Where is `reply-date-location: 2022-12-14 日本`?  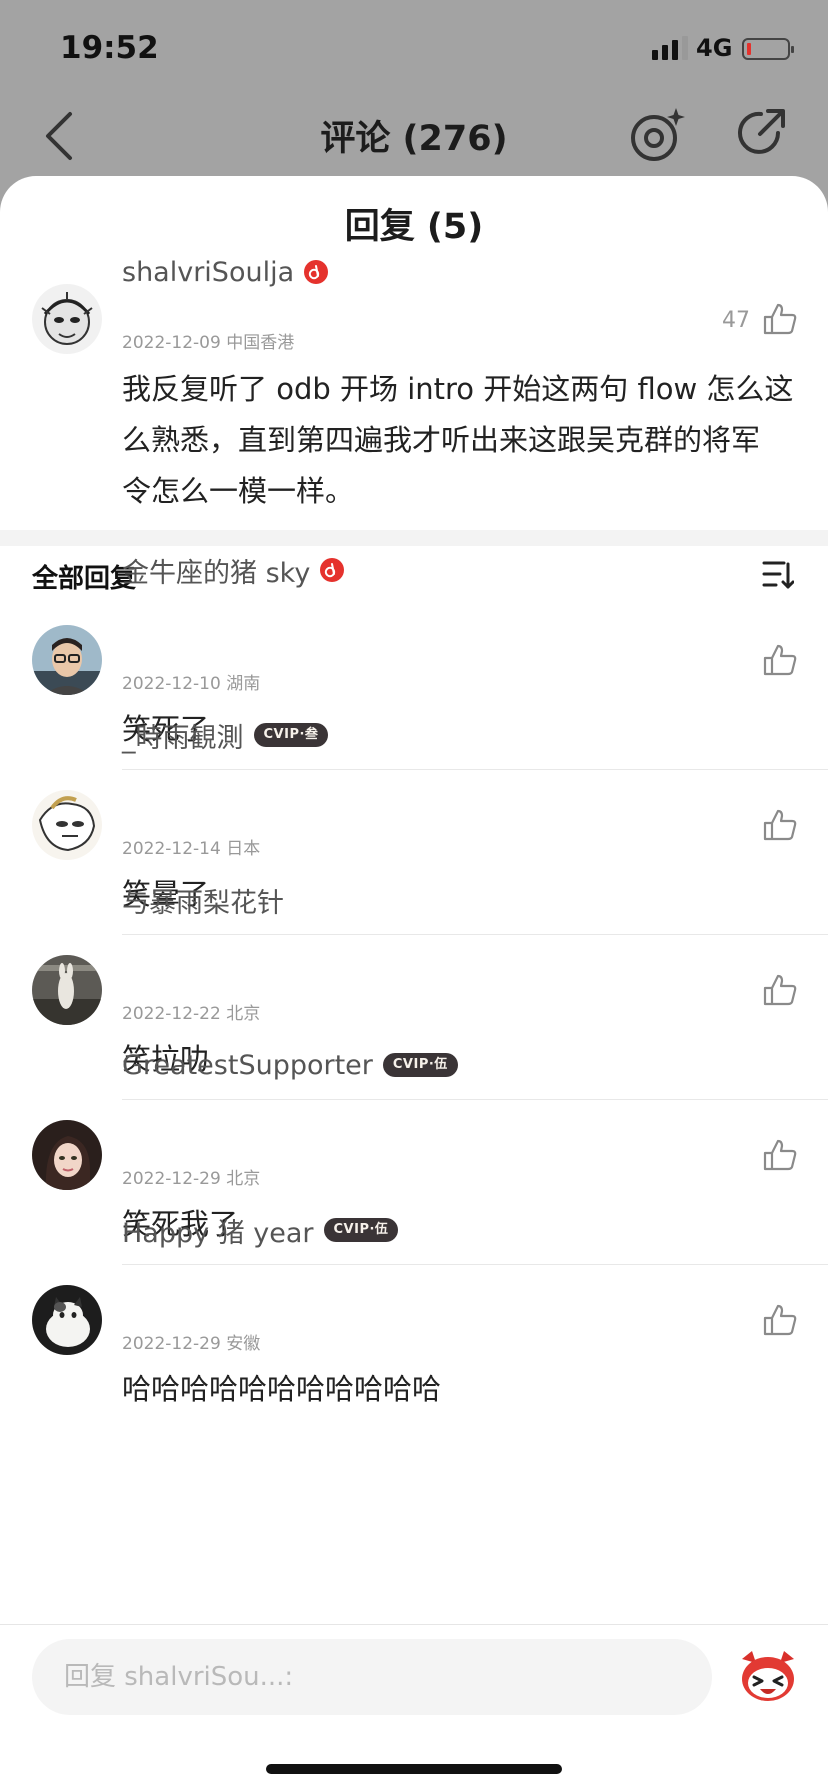 reply-date-location: 2022-12-14 日本 is located at coordinates (191, 849).